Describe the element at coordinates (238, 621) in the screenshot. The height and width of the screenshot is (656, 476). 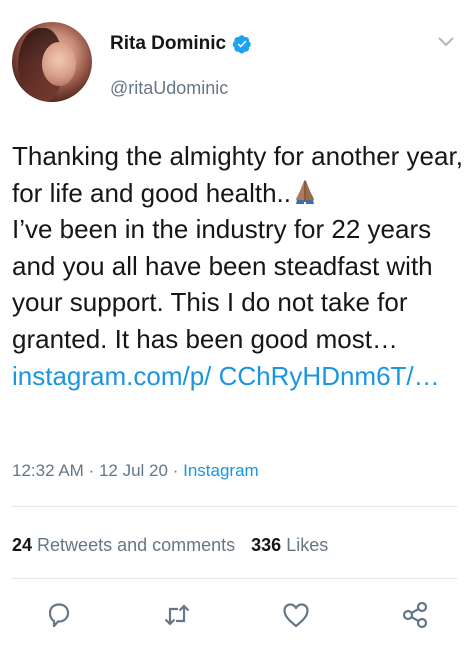
I see `action-bar` at that location.